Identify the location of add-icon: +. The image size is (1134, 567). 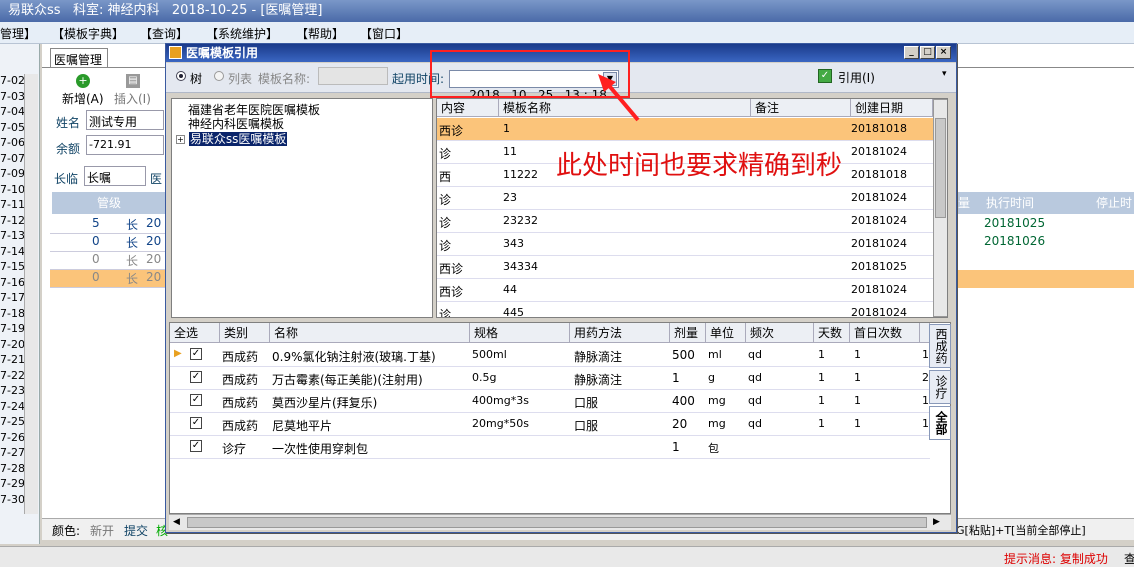
(83, 81).